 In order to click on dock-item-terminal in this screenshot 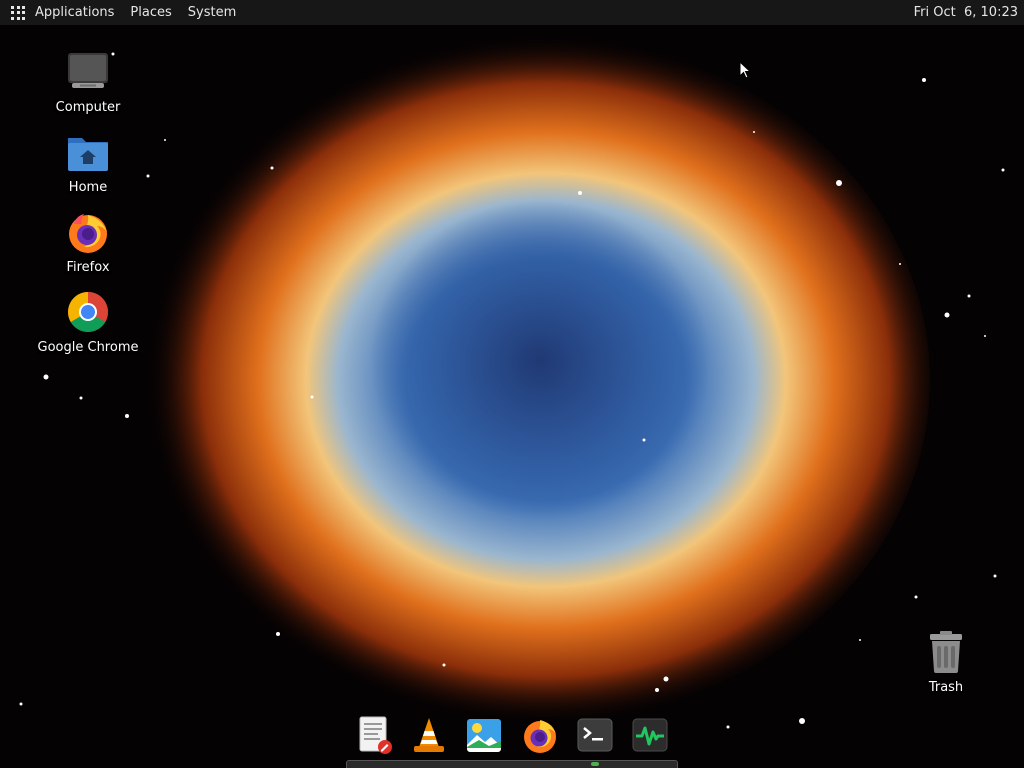, I will do `click(595, 735)`.